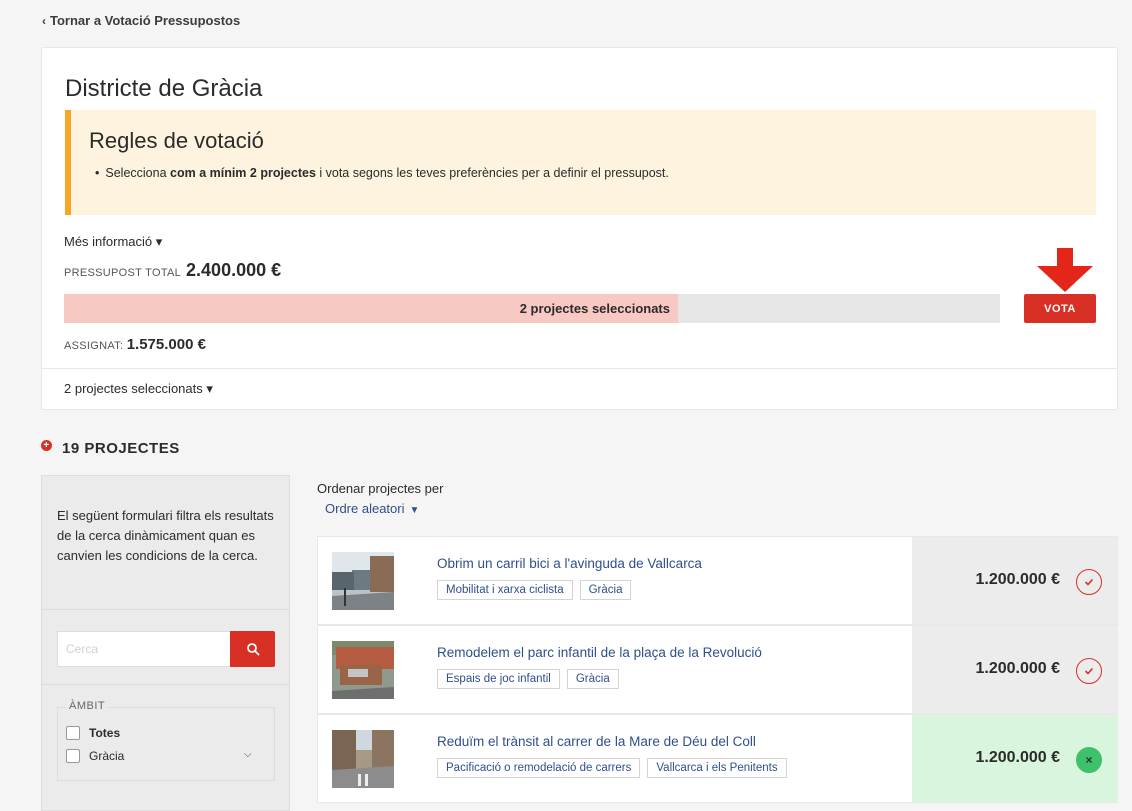 This screenshot has width=1132, height=811. What do you see at coordinates (87, 706) in the screenshot?
I see `scope-legend: ÀMBIT` at bounding box center [87, 706].